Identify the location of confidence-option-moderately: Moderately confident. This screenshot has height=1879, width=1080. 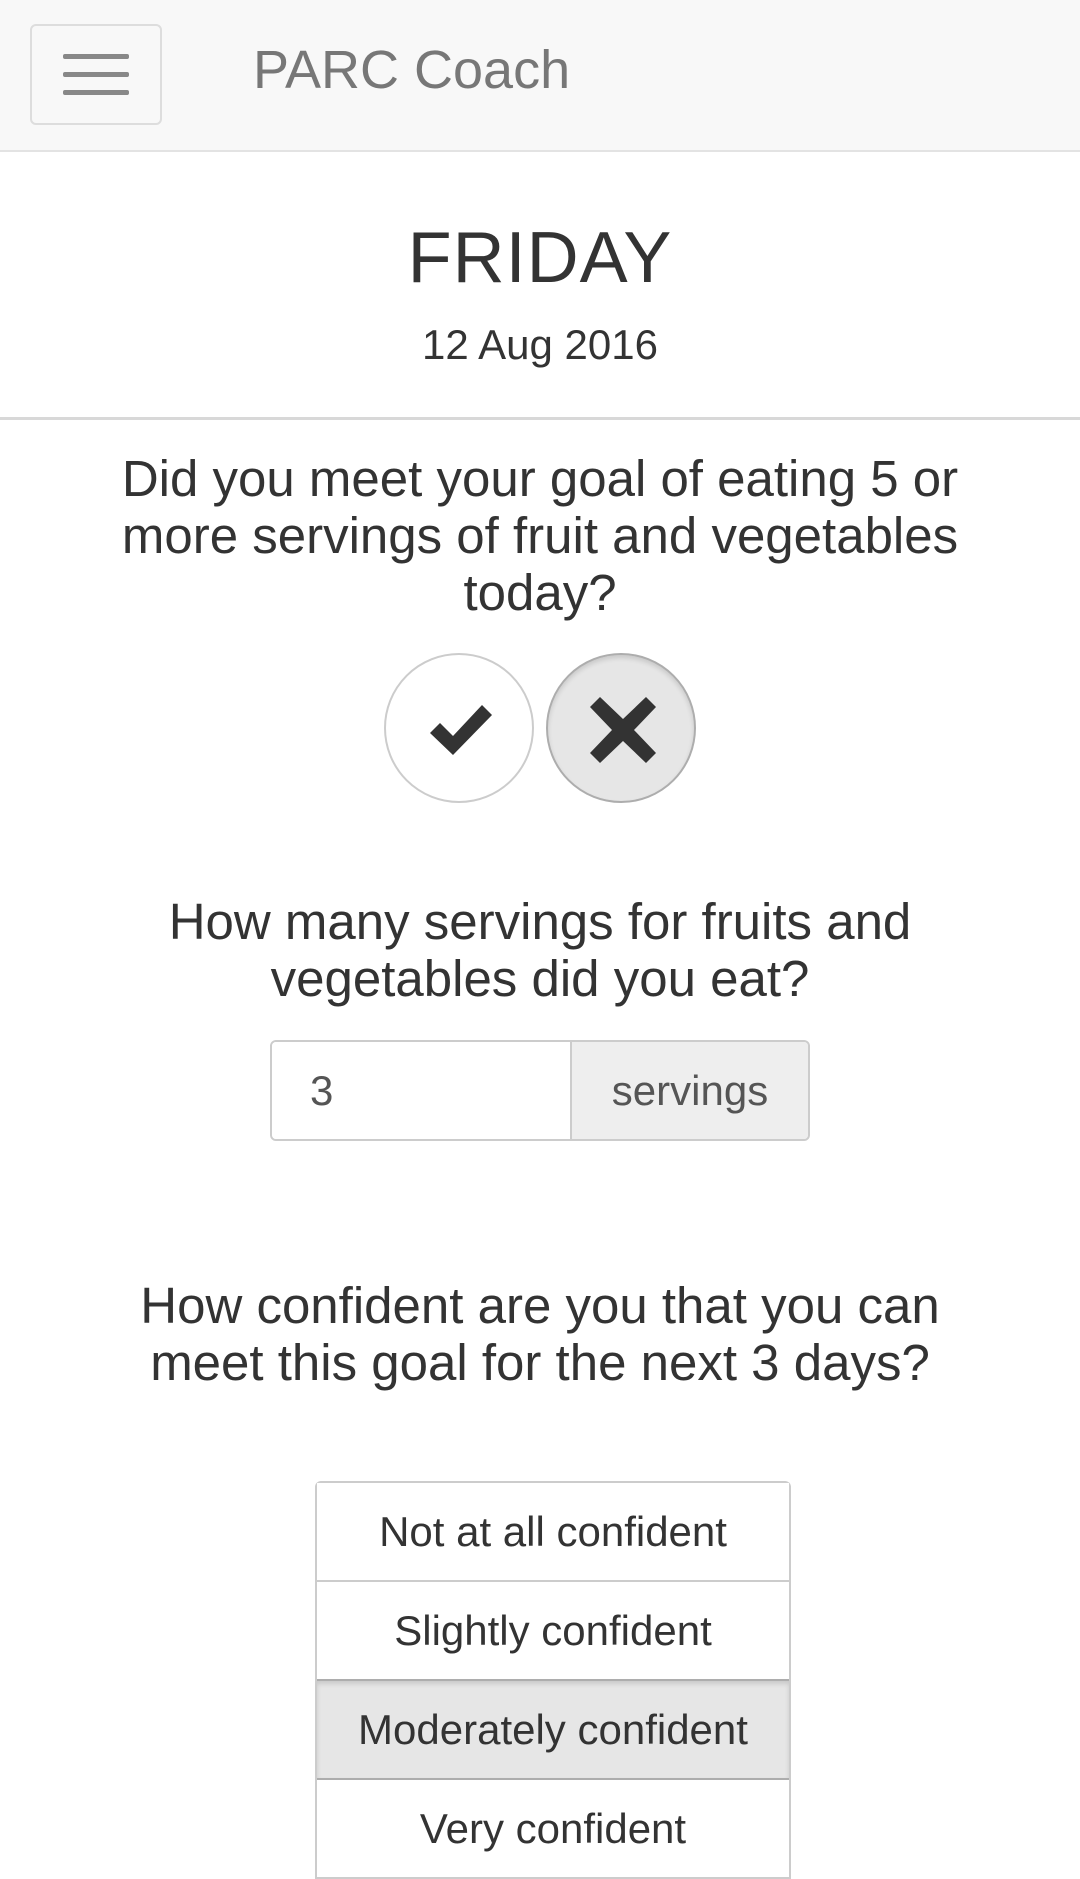
(553, 1729).